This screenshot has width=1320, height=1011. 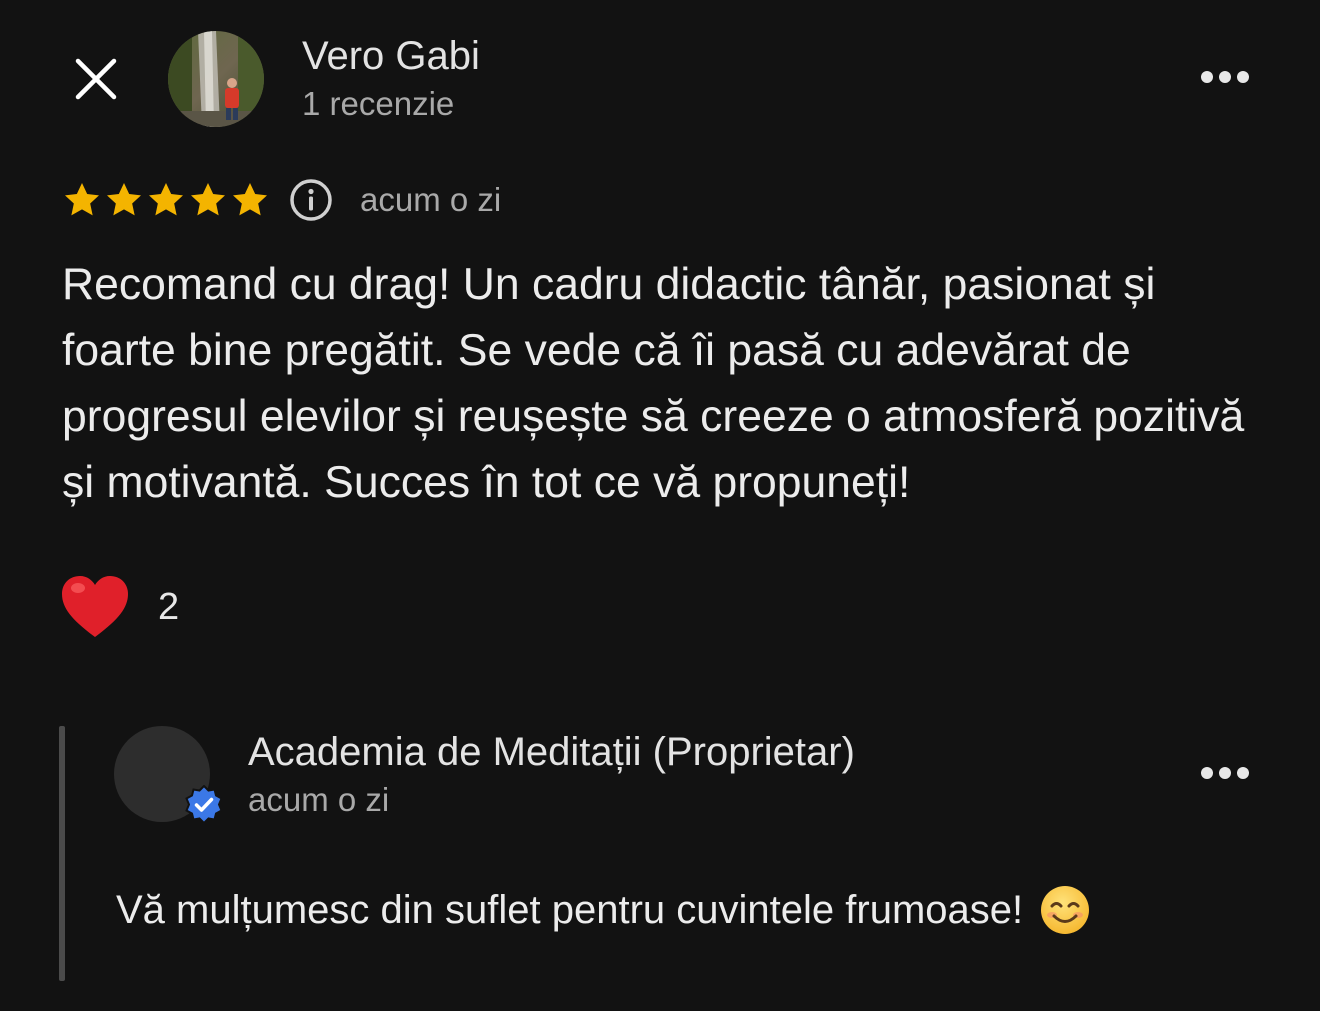 I want to click on review-more-button, so click(x=1225, y=77).